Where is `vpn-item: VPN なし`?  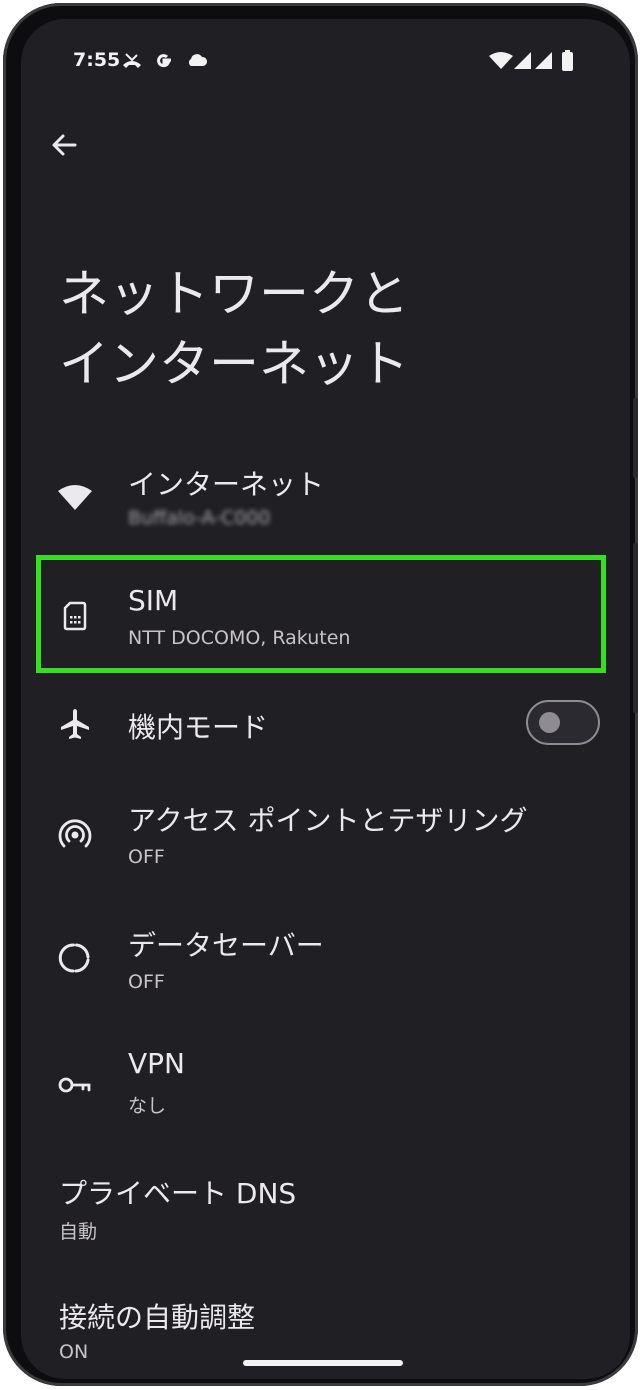
vpn-item: VPN なし is located at coordinates (325, 1087).